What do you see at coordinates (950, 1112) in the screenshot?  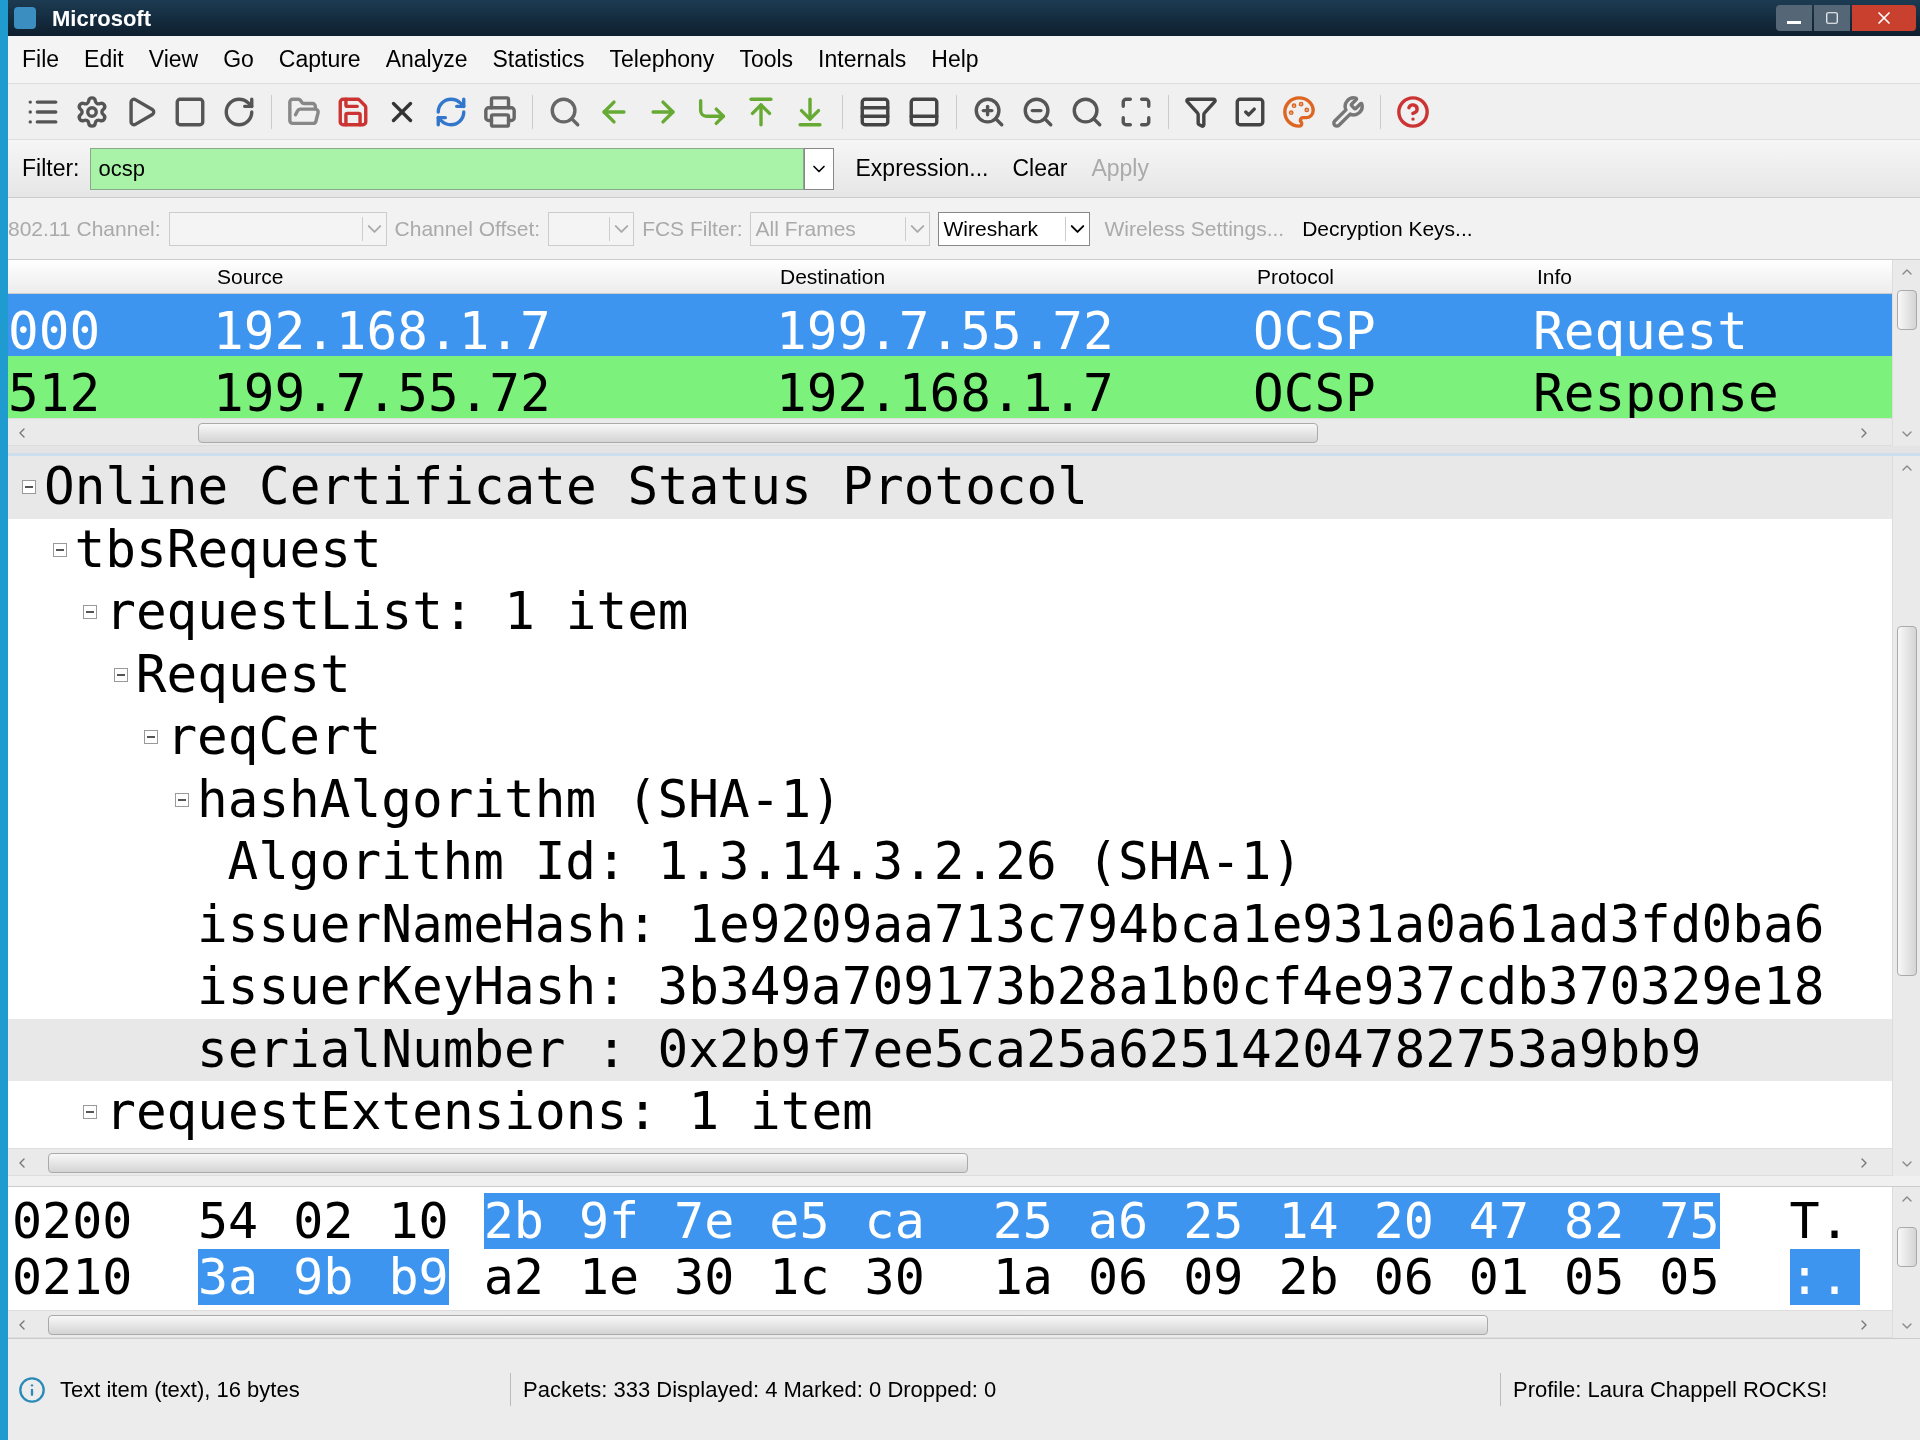 I see `tree-item: requestExtensions: 1 item` at bounding box center [950, 1112].